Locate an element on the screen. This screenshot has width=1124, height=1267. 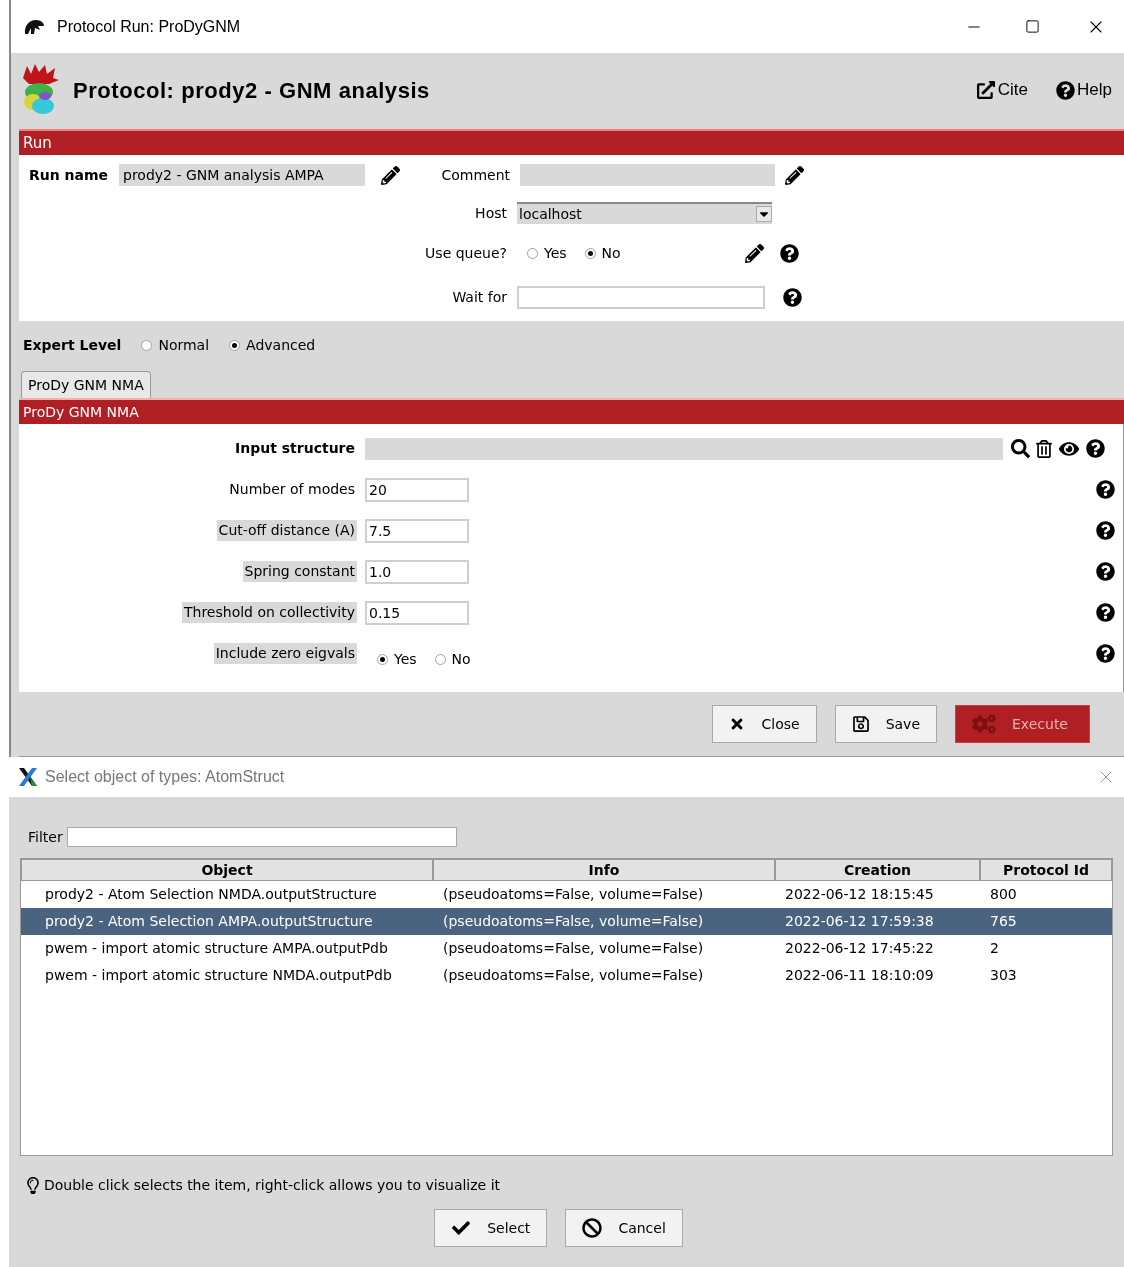
external-link-icon is located at coordinates (985, 90).